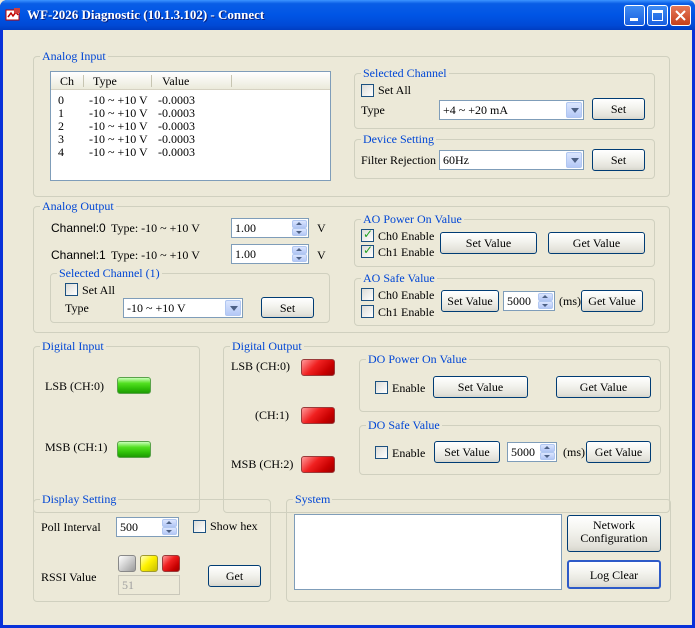  I want to click on ao-ch0-unit: V, so click(321, 228).